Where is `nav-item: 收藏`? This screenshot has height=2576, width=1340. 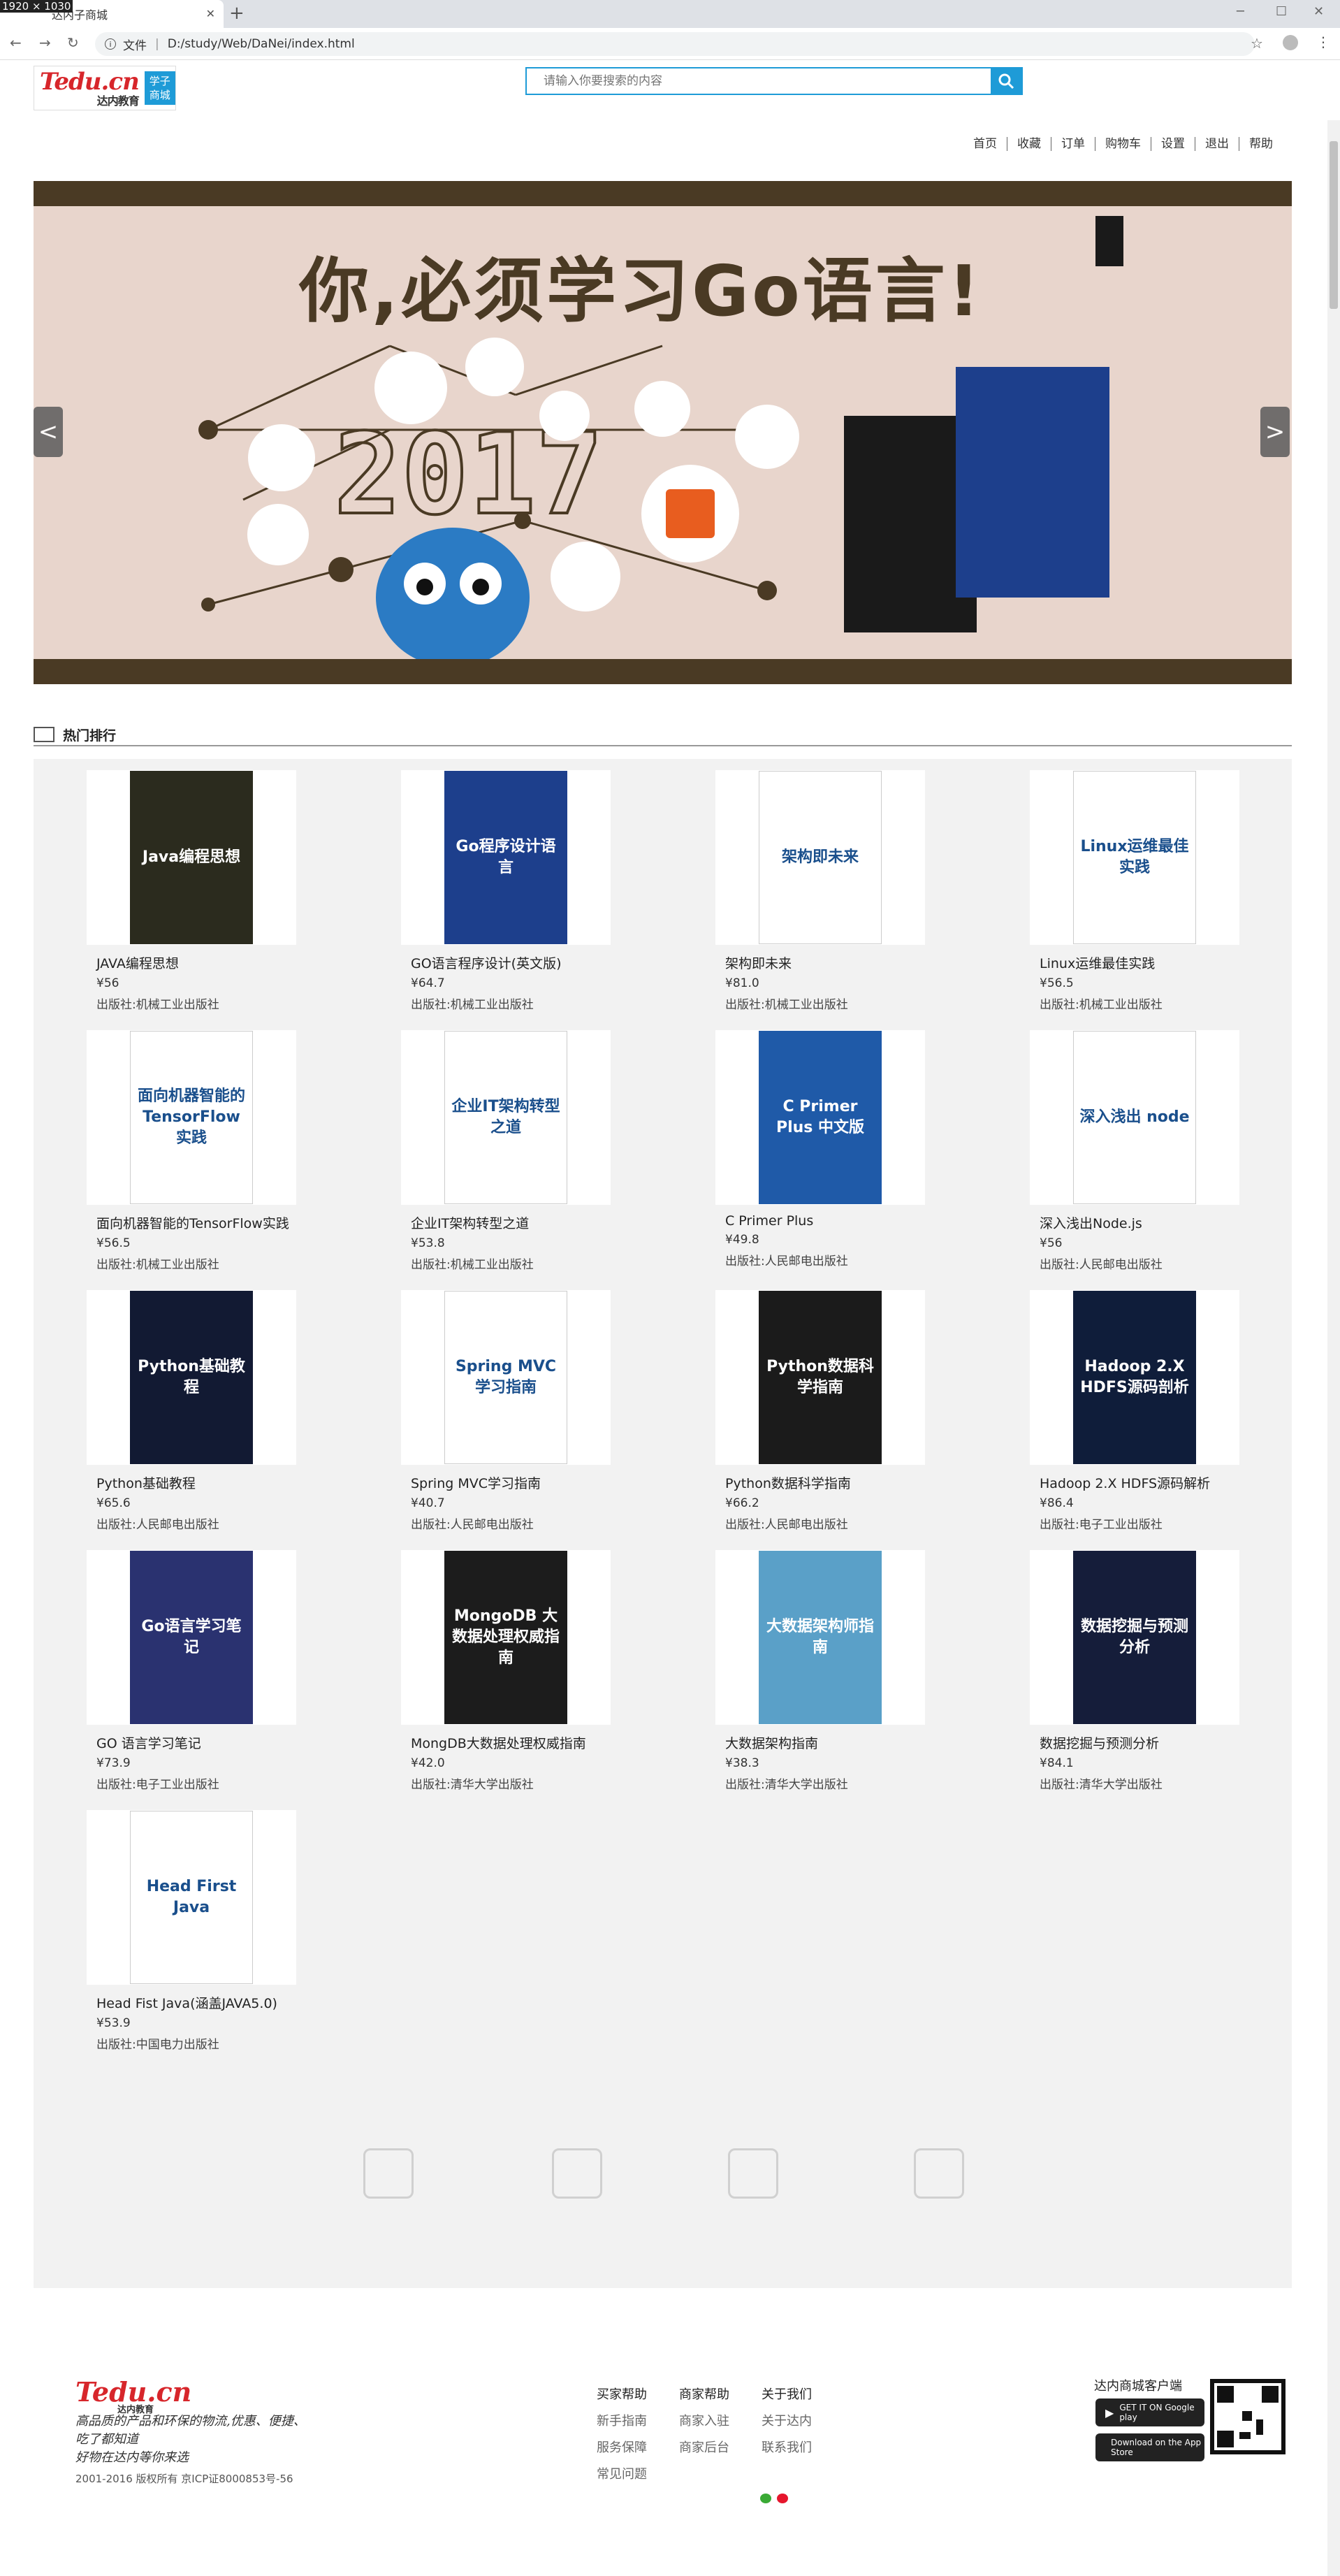
nav-item: 收藏 is located at coordinates (1029, 144).